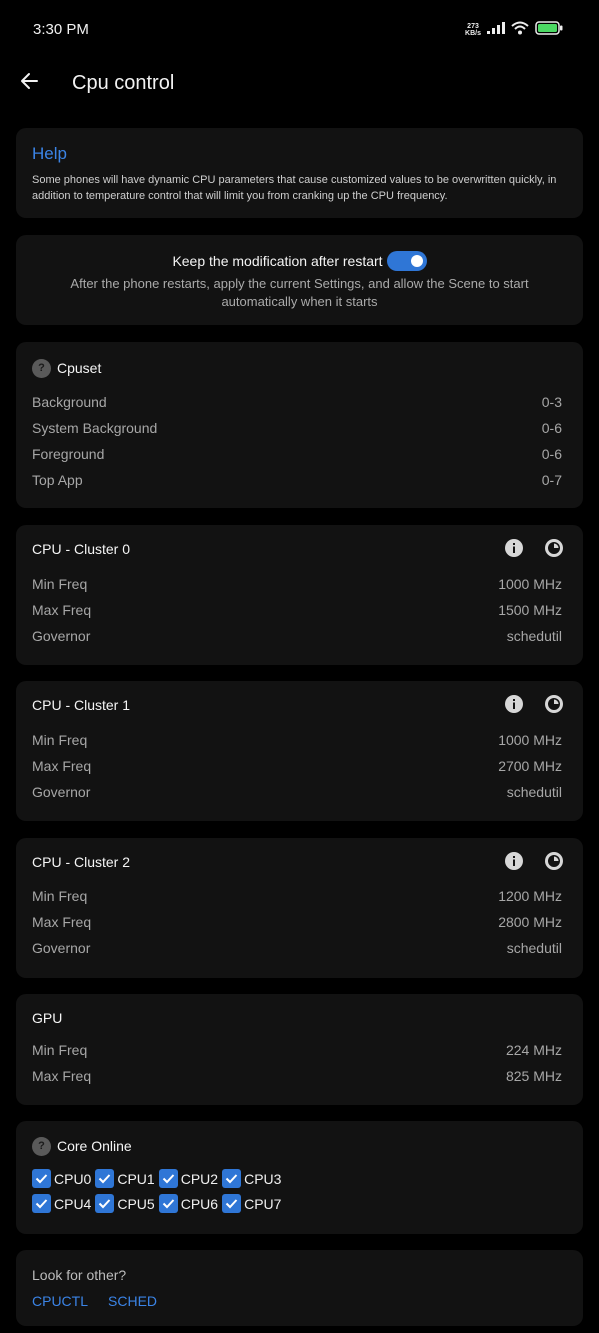 This screenshot has height=1333, width=599. Describe the element at coordinates (136, 1178) in the screenshot. I see `core-label: CPU1` at that location.